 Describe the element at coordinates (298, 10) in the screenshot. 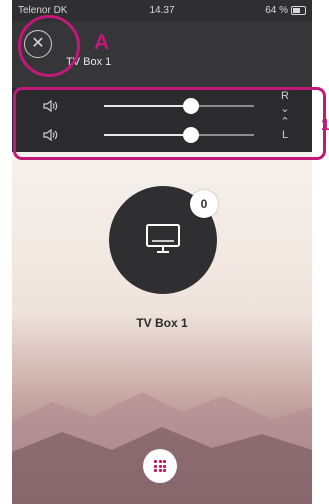

I see `battery-icon` at that location.